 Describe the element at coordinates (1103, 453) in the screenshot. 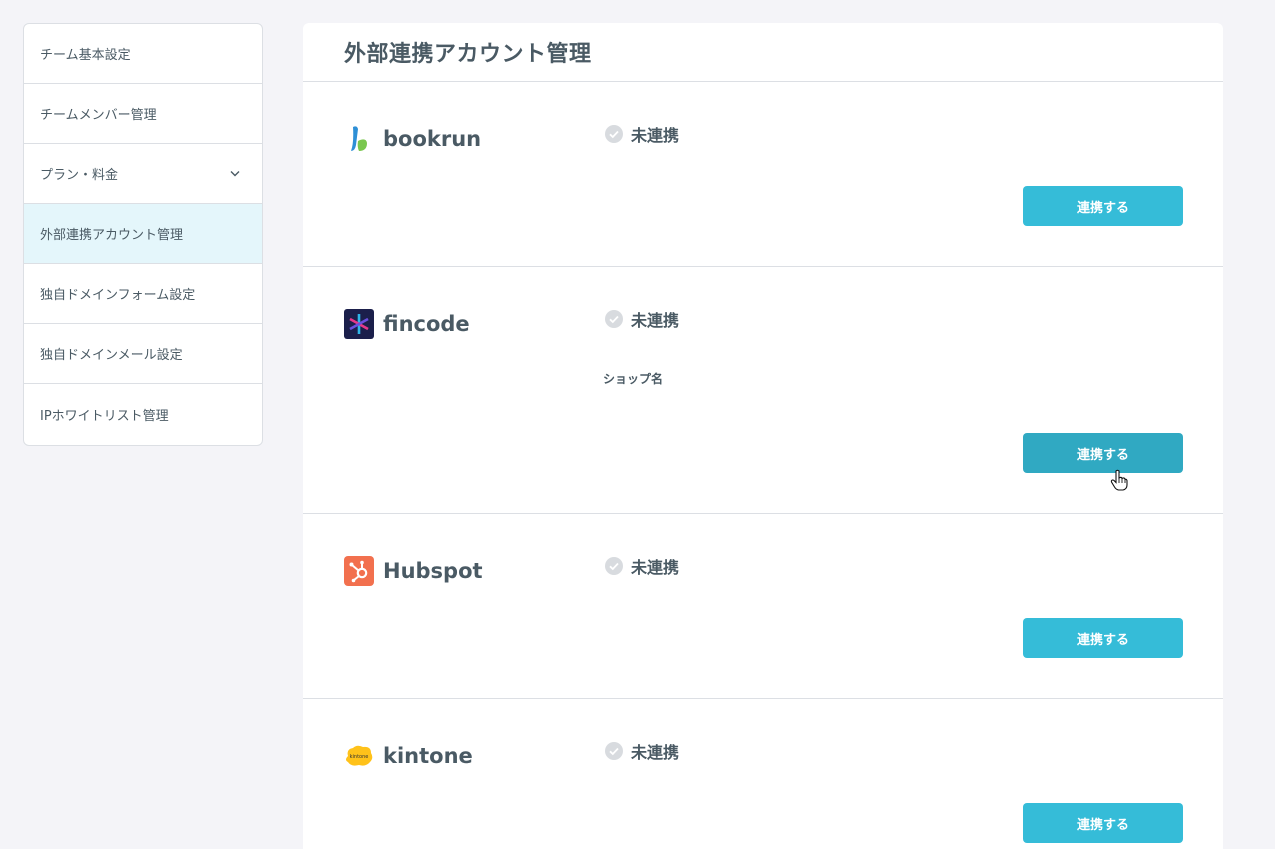

I see `connect-button-fincode: 連携する` at that location.